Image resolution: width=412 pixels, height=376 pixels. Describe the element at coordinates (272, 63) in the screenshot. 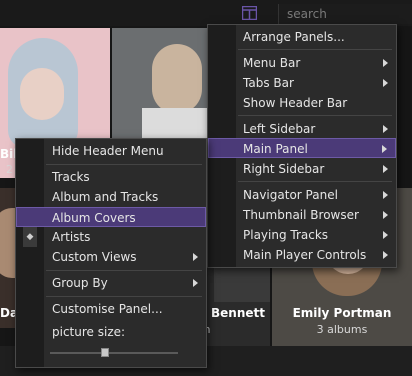

I see `menu-item-label: Menu Bar` at that location.